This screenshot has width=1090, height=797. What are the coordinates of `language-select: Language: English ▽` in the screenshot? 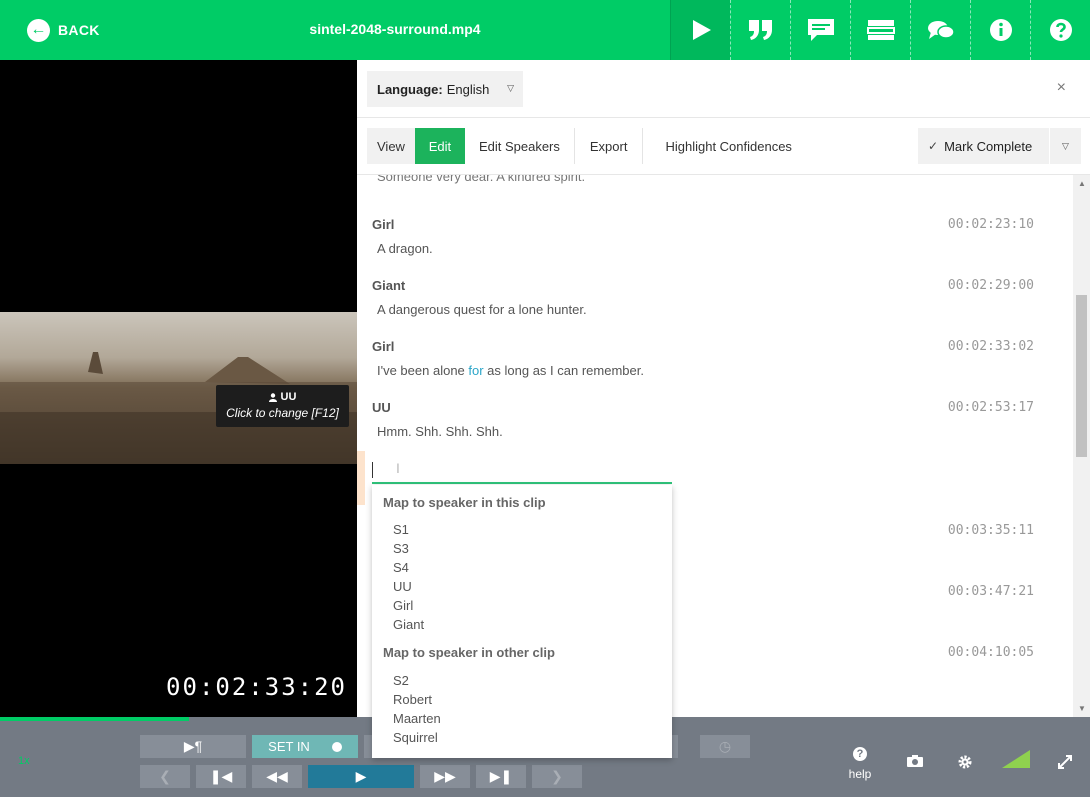 It's located at (445, 89).